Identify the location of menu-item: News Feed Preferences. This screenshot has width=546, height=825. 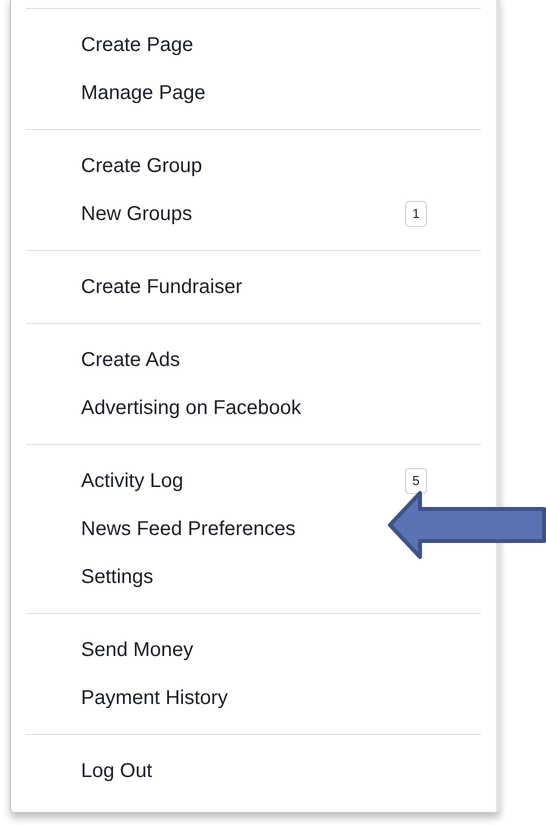
(188, 529).